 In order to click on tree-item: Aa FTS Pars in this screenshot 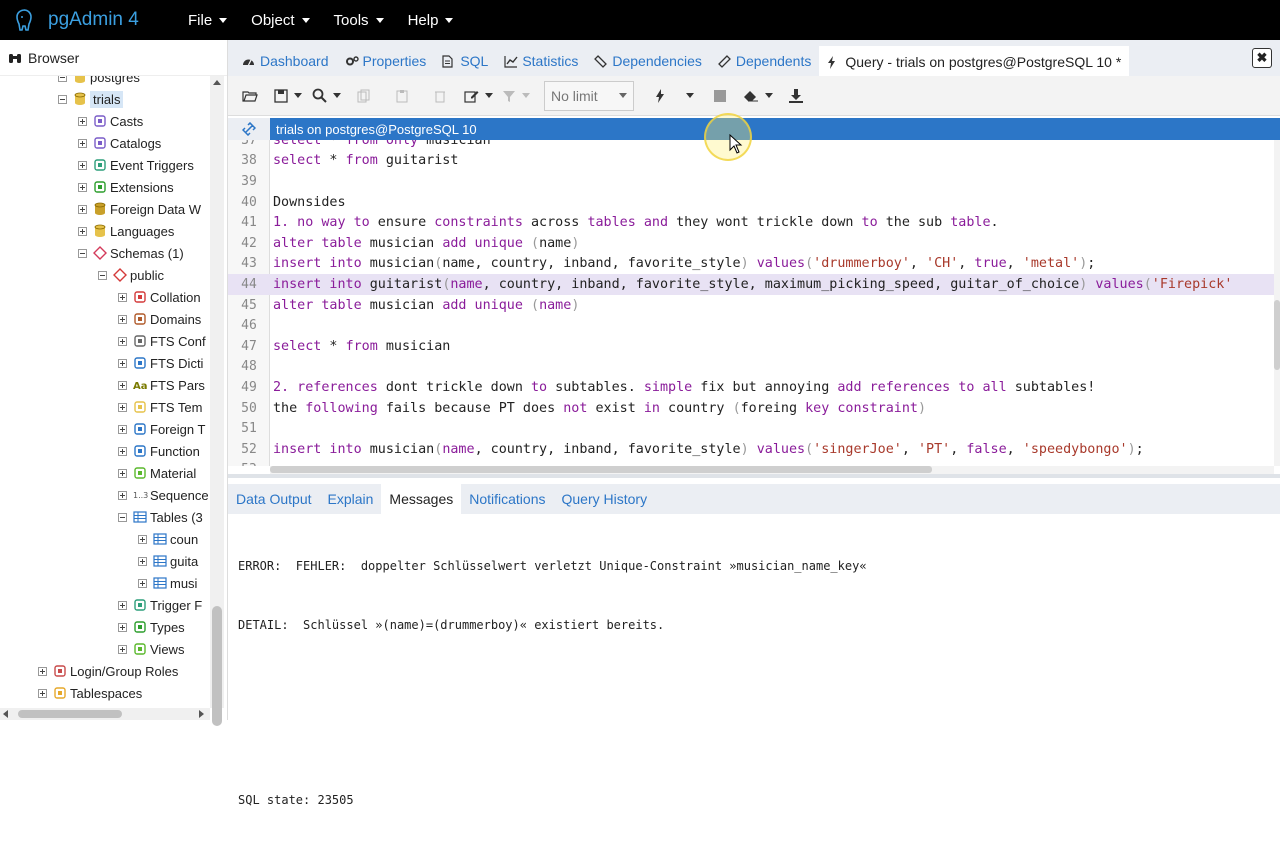, I will do `click(161, 385)`.